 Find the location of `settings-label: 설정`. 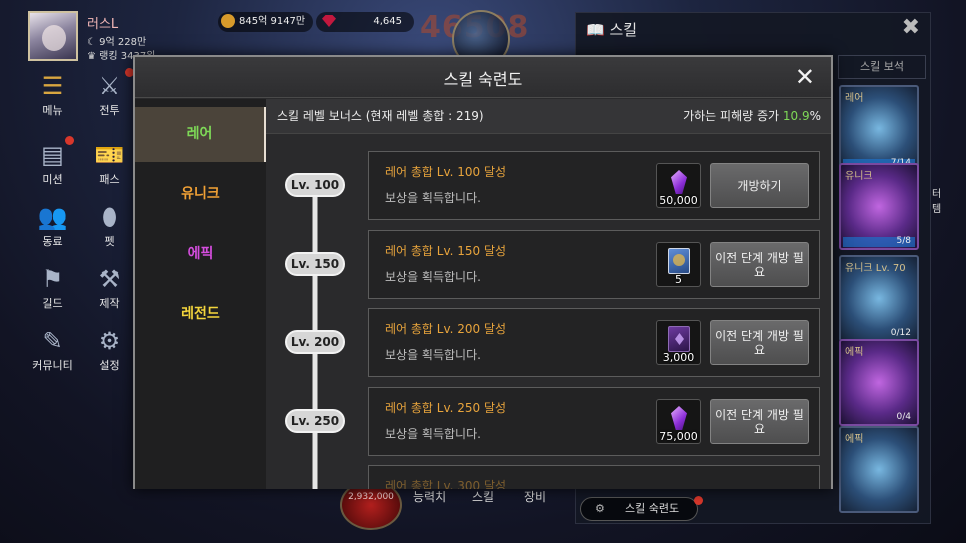

settings-label: 설정 is located at coordinates (109, 365).